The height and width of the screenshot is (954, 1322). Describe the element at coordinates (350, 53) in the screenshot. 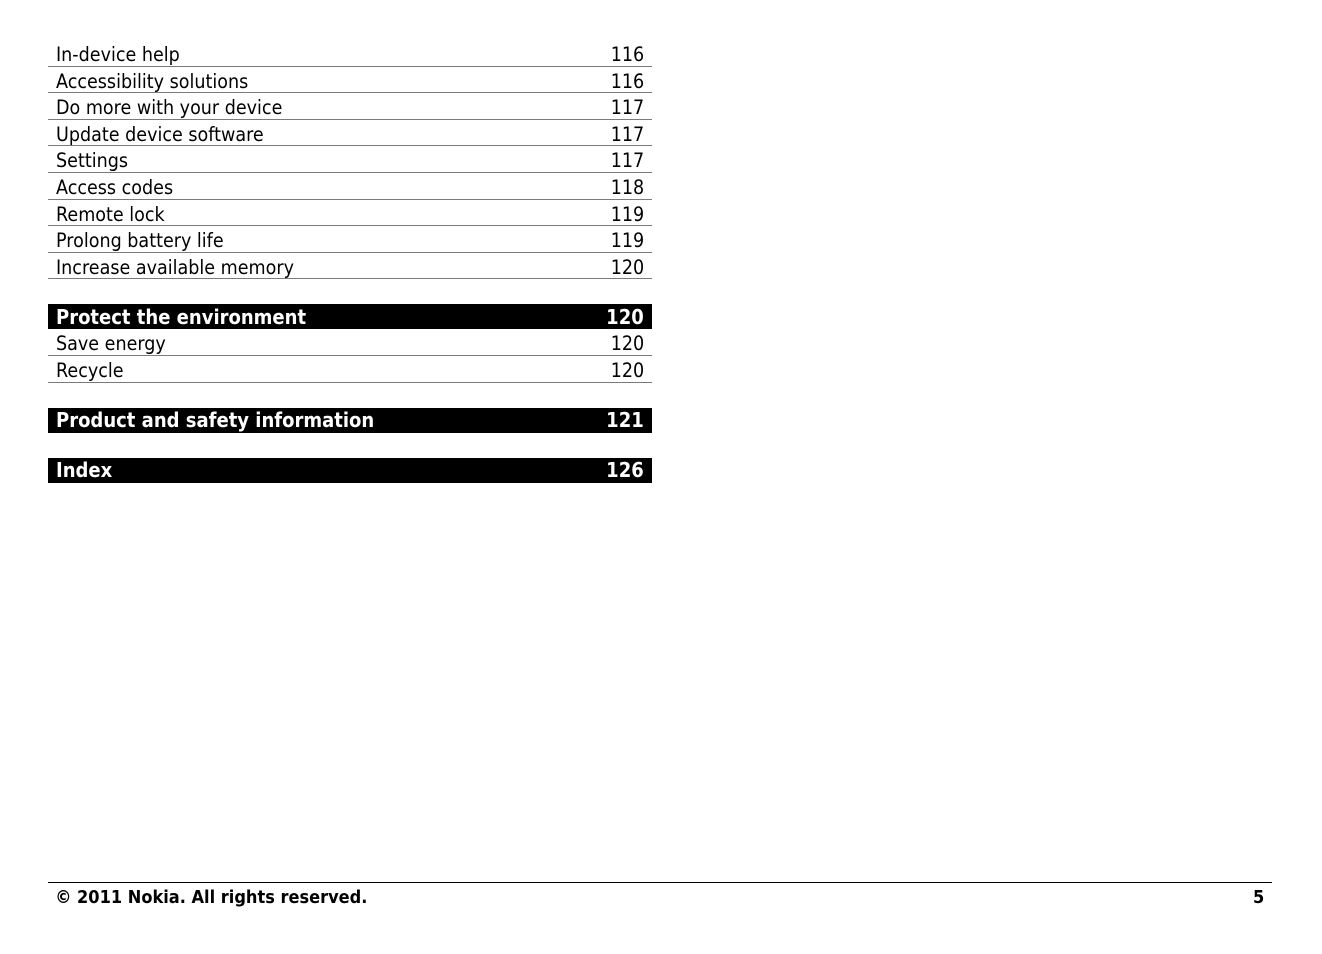

I see `toc-entry: In-device help 116` at that location.